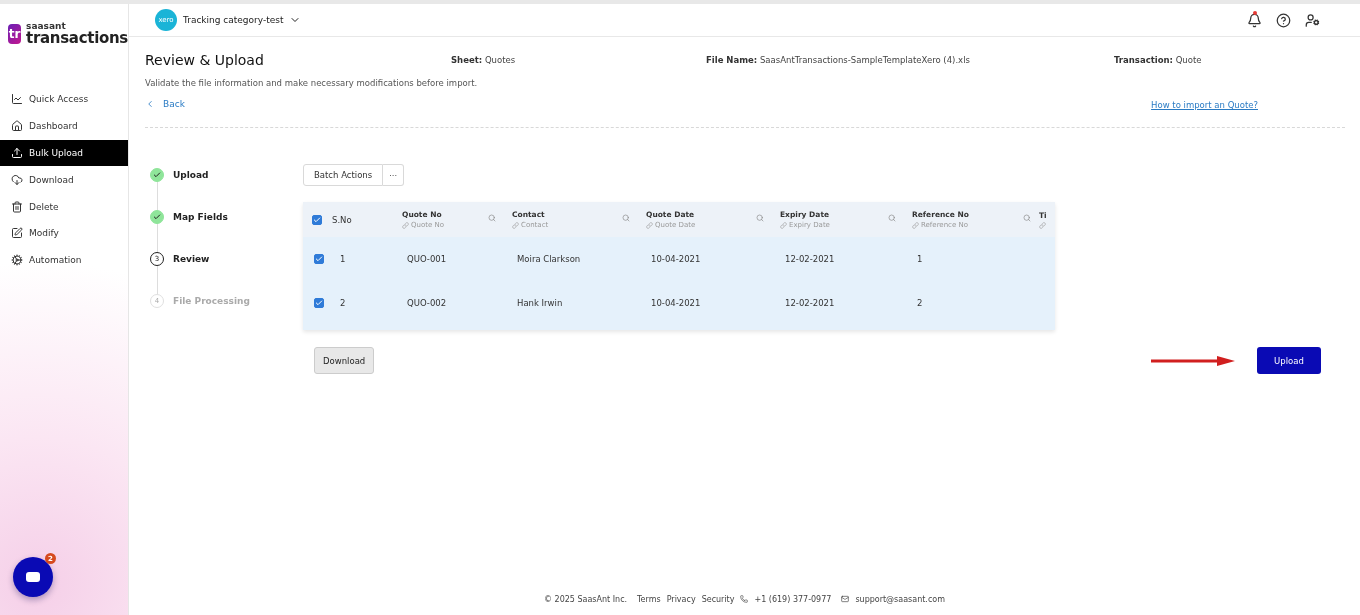  Describe the element at coordinates (317, 219) in the screenshot. I see `select-all-checkbox` at that location.